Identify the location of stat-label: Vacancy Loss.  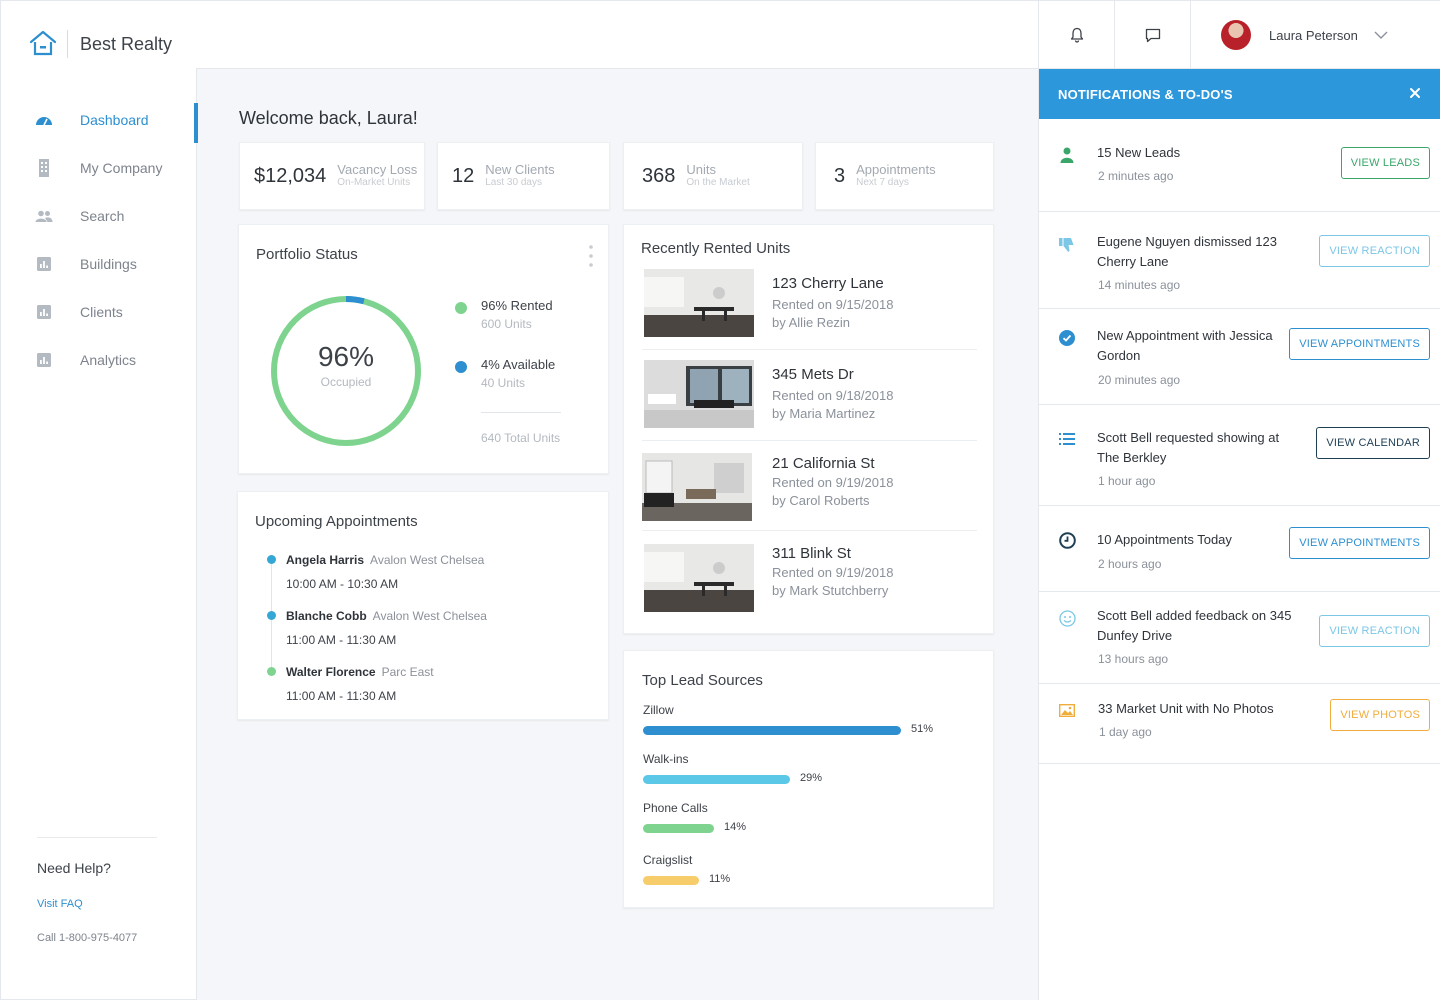
(377, 169).